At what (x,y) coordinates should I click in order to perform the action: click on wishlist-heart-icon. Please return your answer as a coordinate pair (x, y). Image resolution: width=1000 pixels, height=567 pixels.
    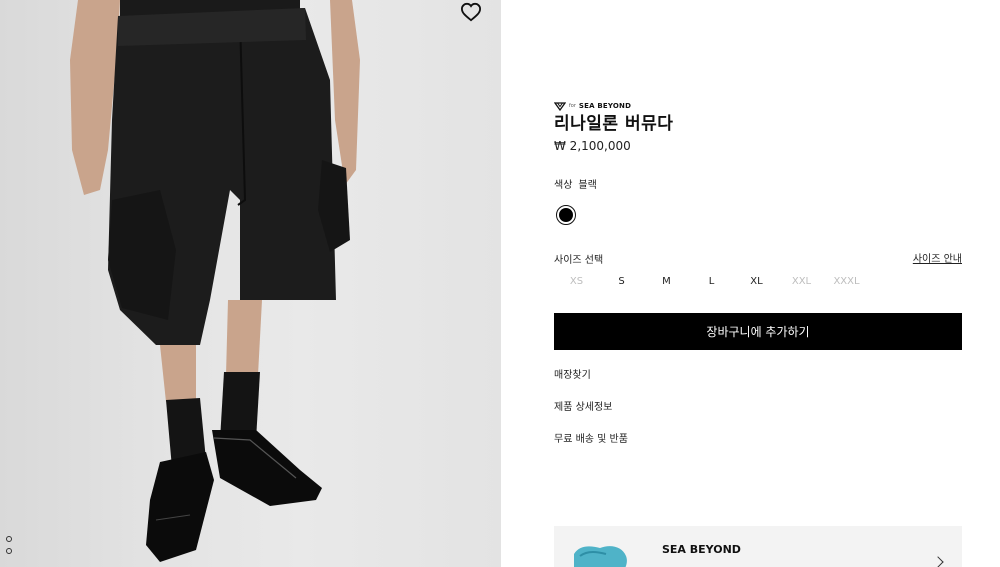
    Looking at the image, I should click on (471, 12).